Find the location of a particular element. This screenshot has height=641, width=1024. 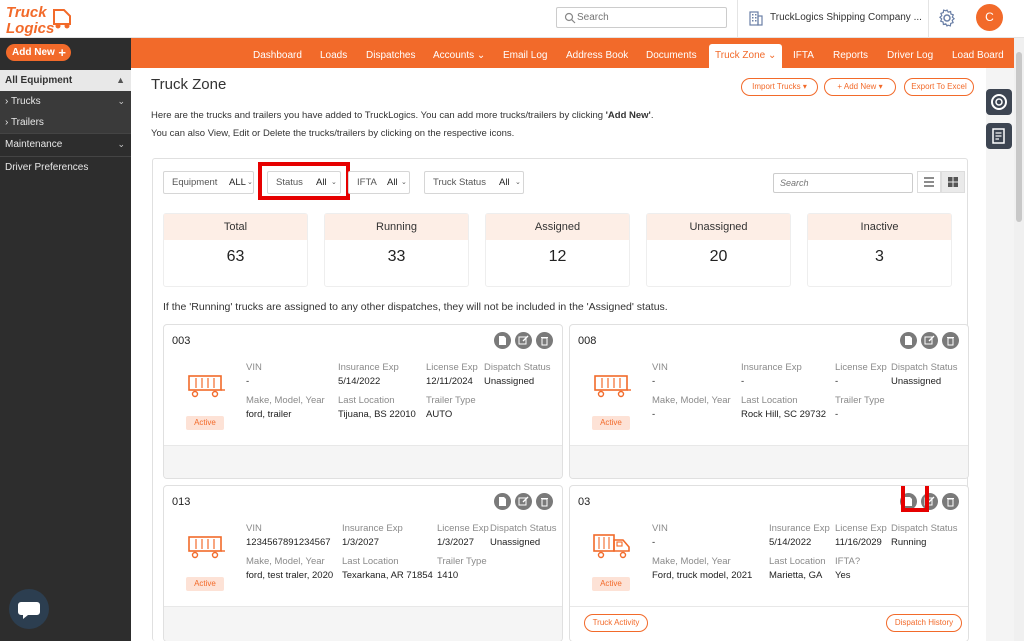

scrollbar-thumb is located at coordinates (1019, 137).